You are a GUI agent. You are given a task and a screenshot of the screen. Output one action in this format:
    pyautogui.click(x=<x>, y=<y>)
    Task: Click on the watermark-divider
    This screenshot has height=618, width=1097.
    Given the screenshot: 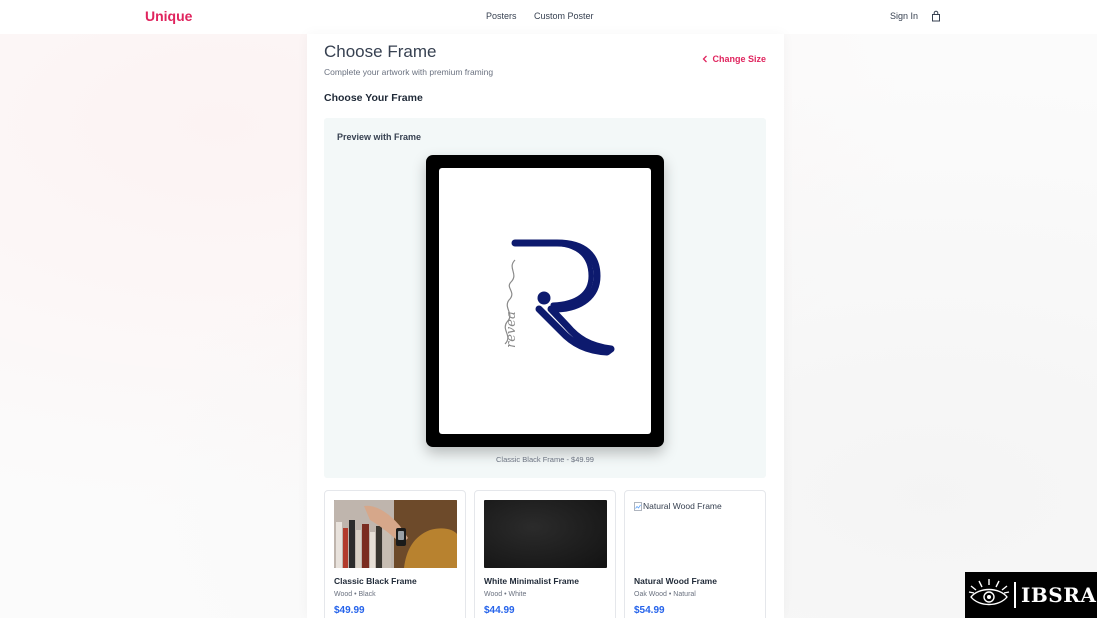 What is the action you would take?
    pyautogui.click(x=1015, y=595)
    